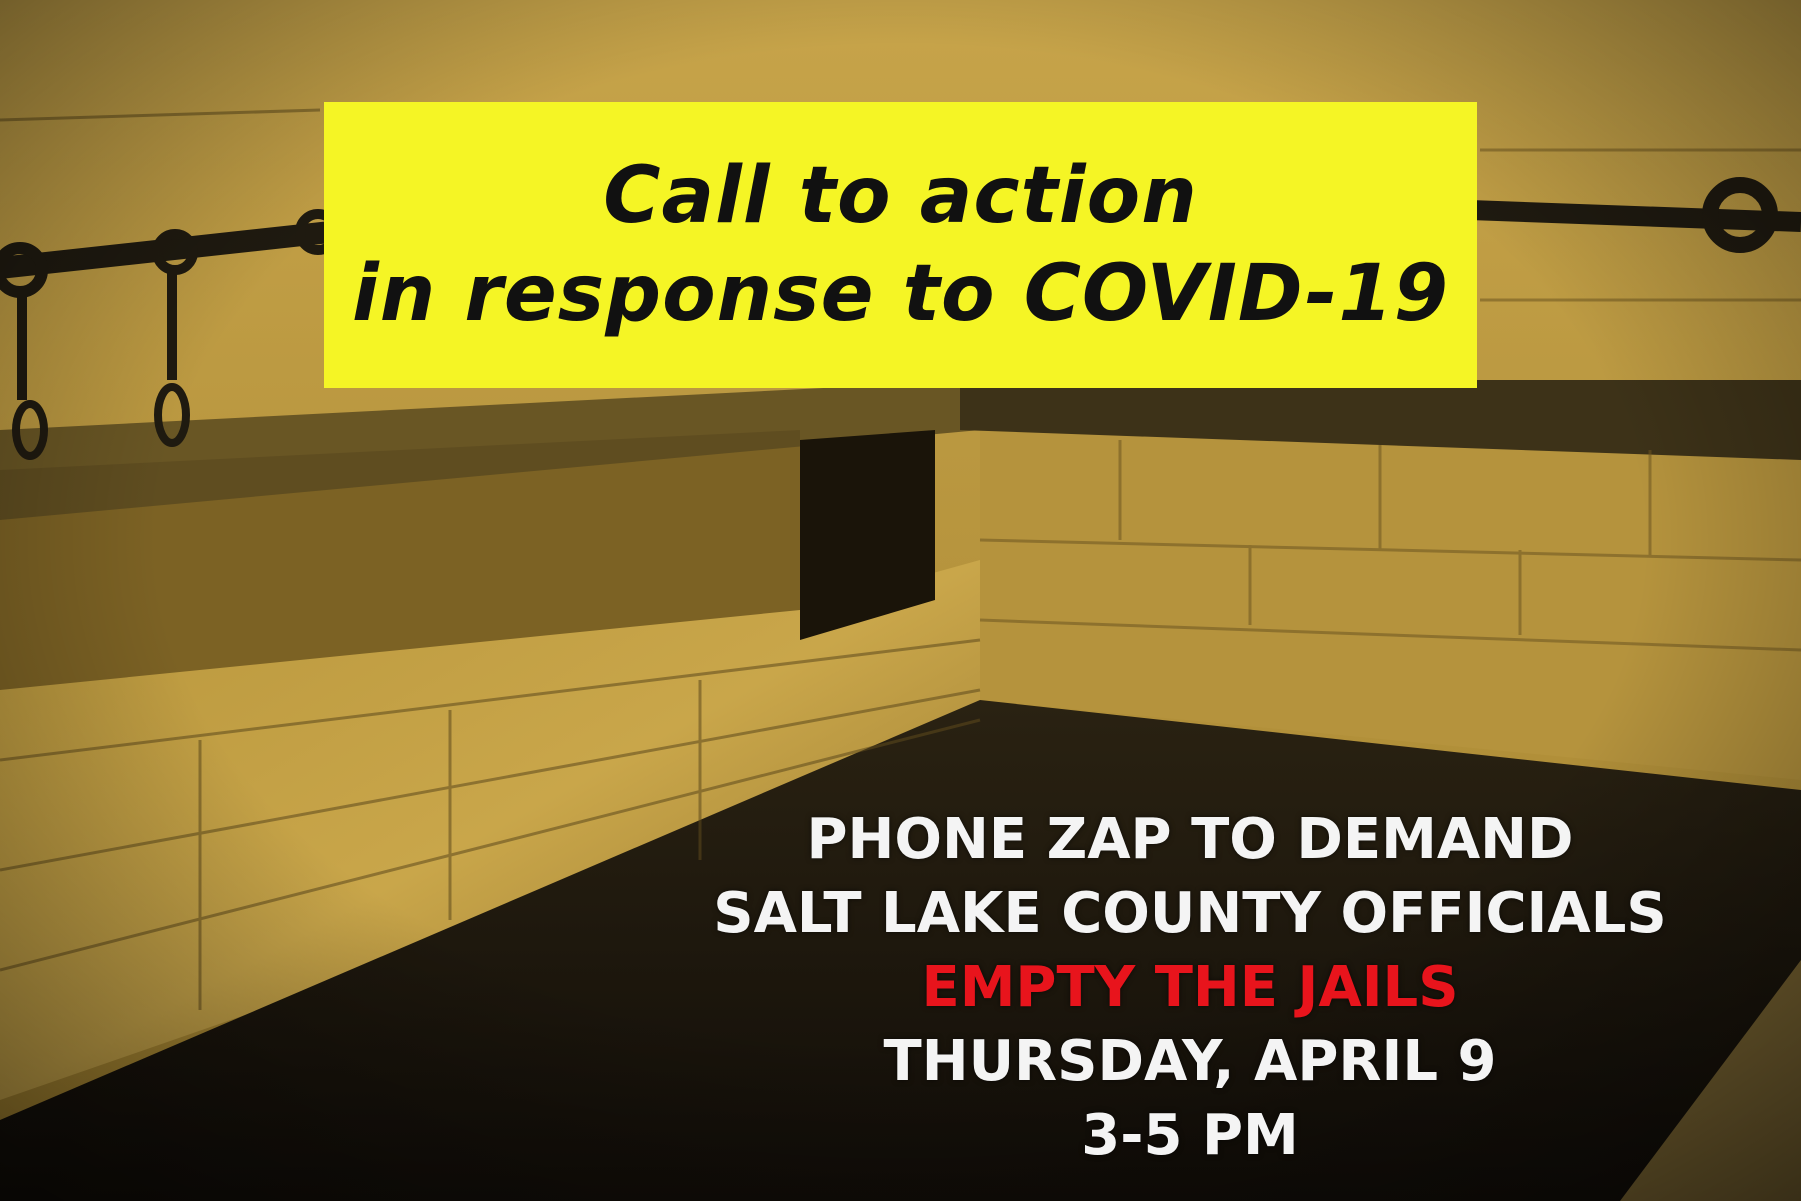  Describe the element at coordinates (1190, 913) in the screenshot. I see `event-line-2: SALT LAKE COUNTY OFFICIALS` at that location.